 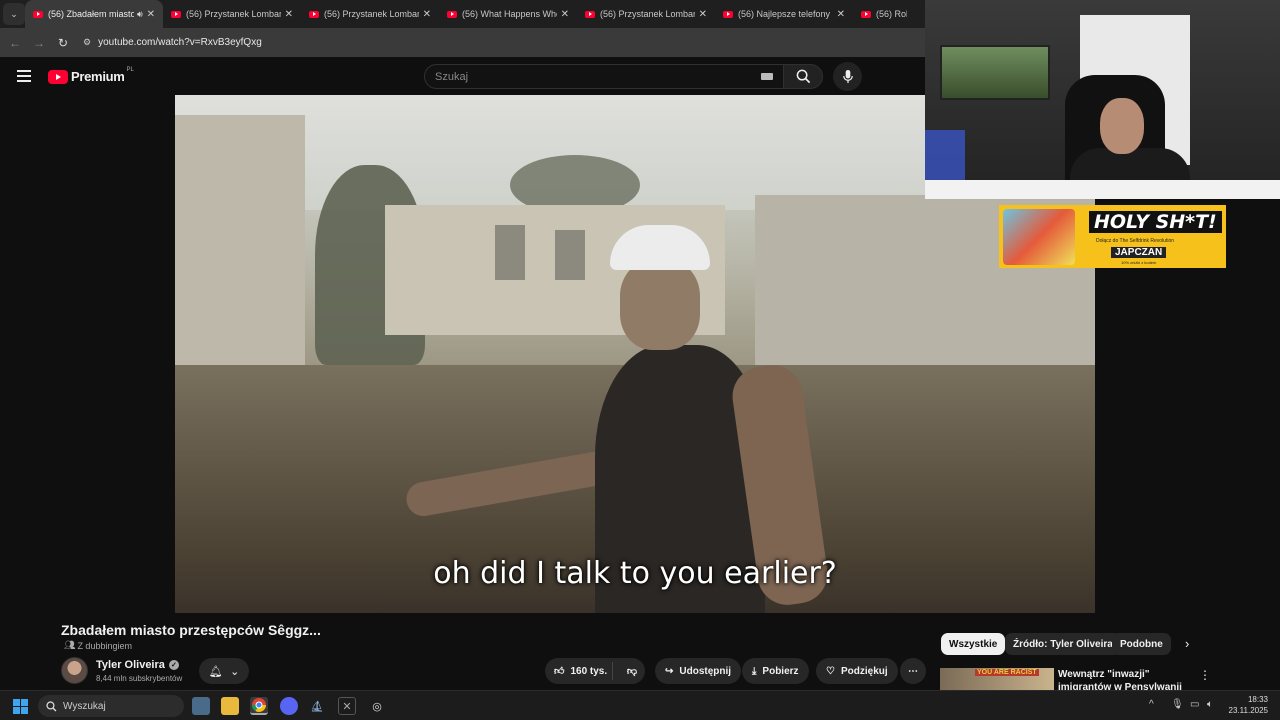 I want to click on share-button: ↪ Udostępnij, so click(x=698, y=671).